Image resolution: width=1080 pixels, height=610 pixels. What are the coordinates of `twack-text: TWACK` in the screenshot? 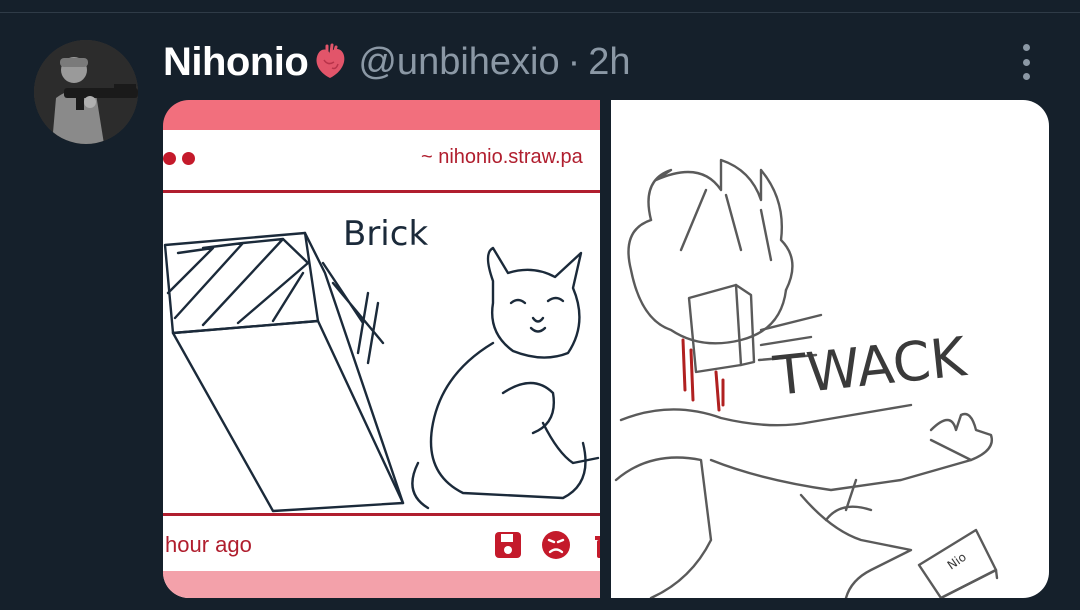 It's located at (870, 366).